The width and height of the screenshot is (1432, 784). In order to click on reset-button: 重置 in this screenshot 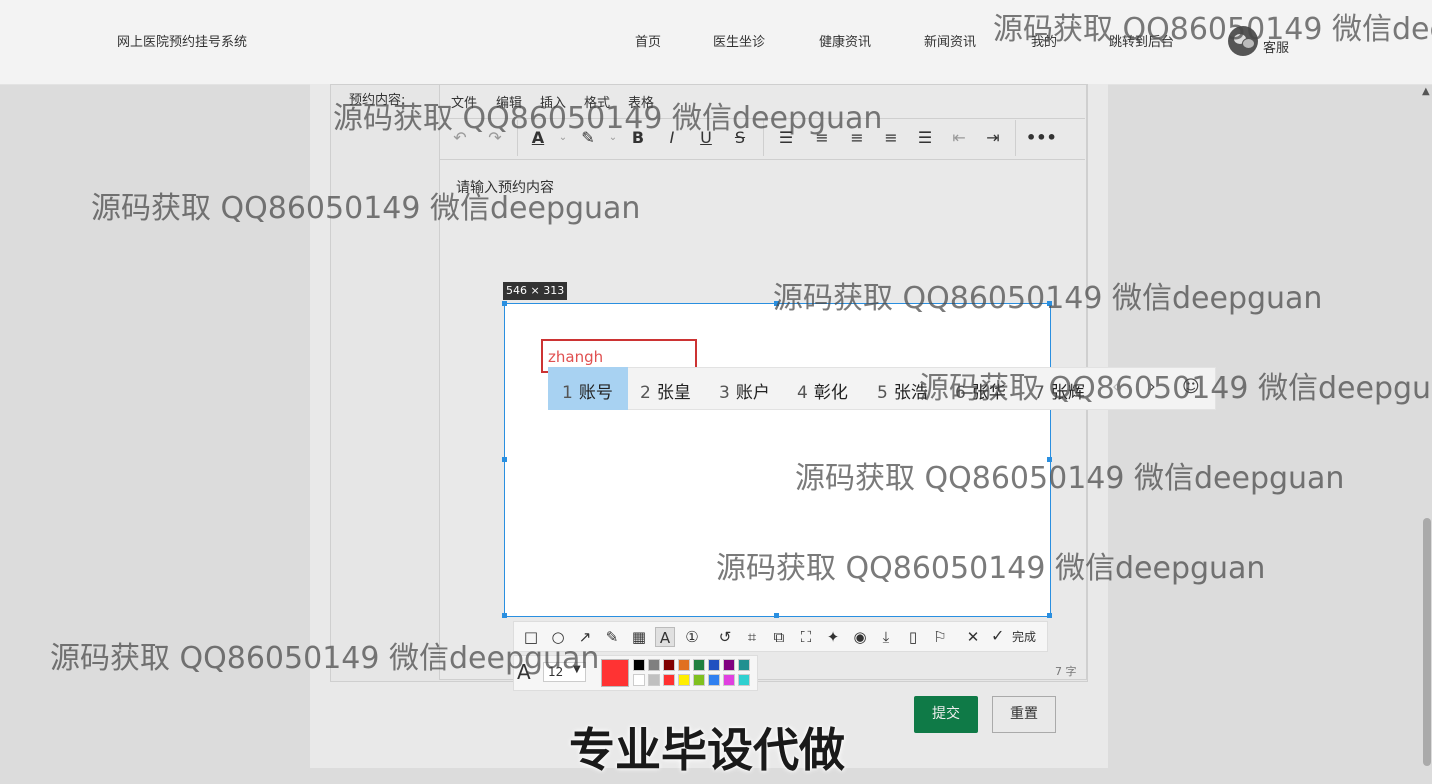, I will do `click(1024, 714)`.